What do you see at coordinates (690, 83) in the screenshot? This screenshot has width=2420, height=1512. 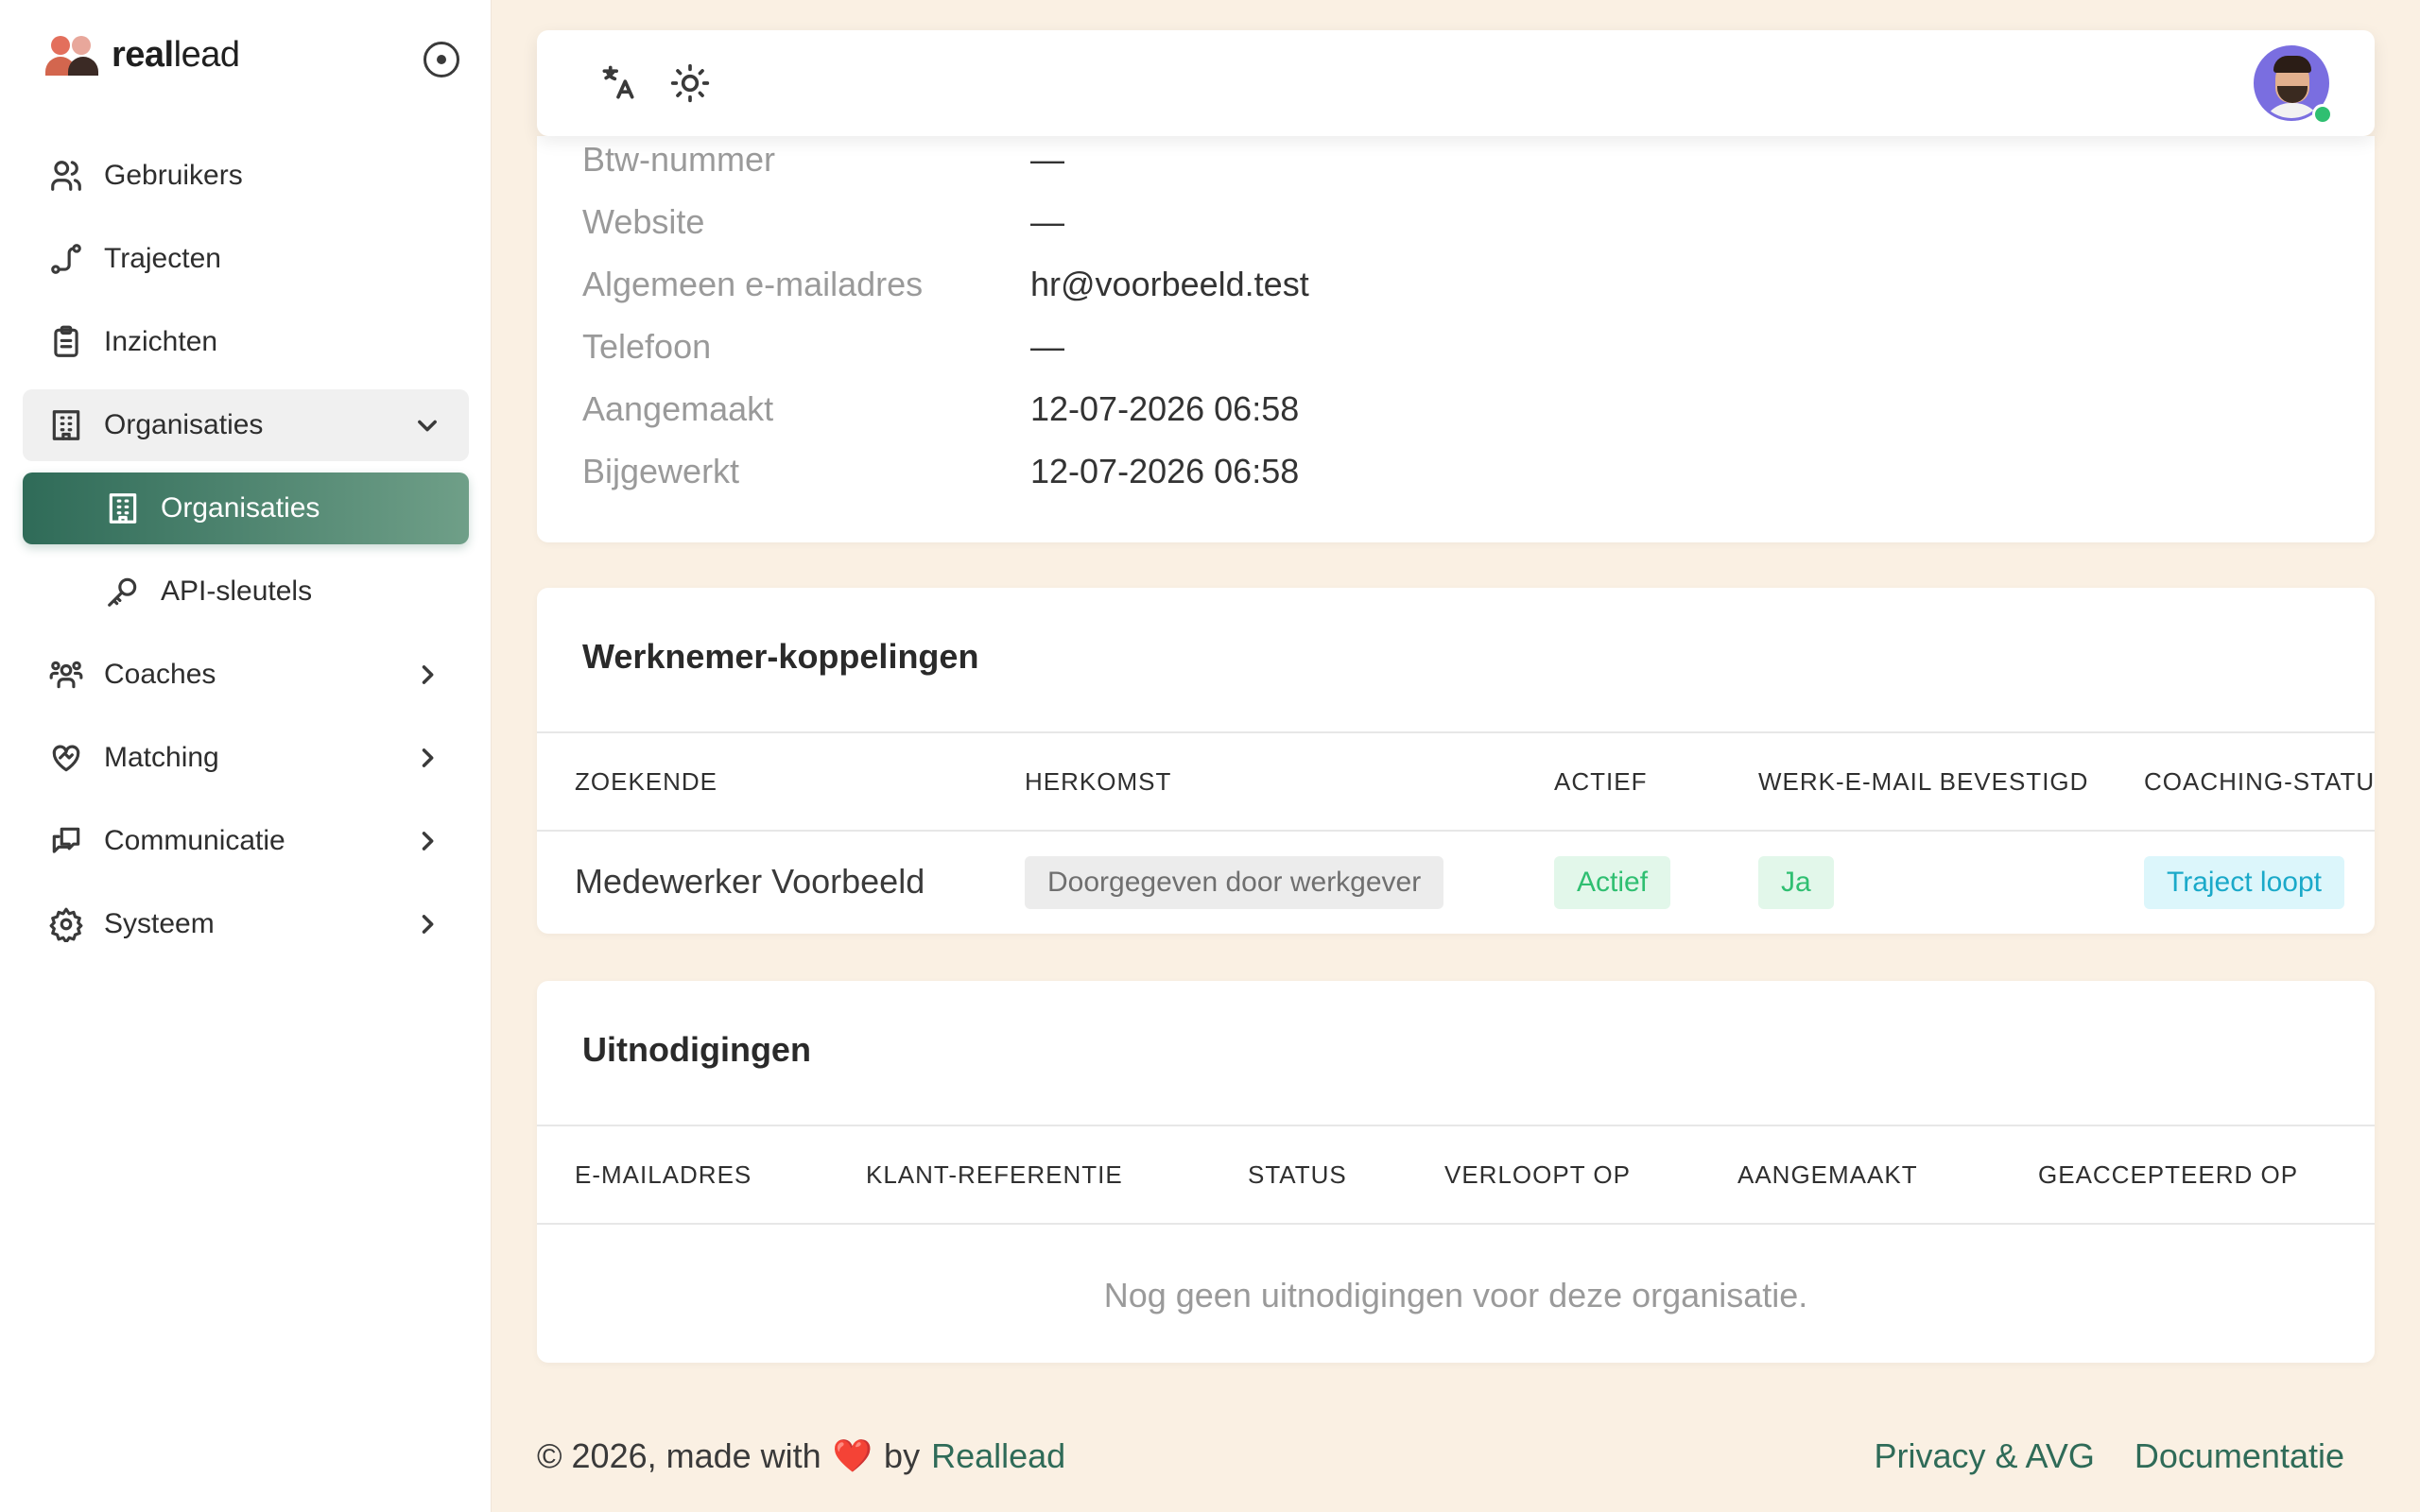 I see `theme-toggle-icon` at bounding box center [690, 83].